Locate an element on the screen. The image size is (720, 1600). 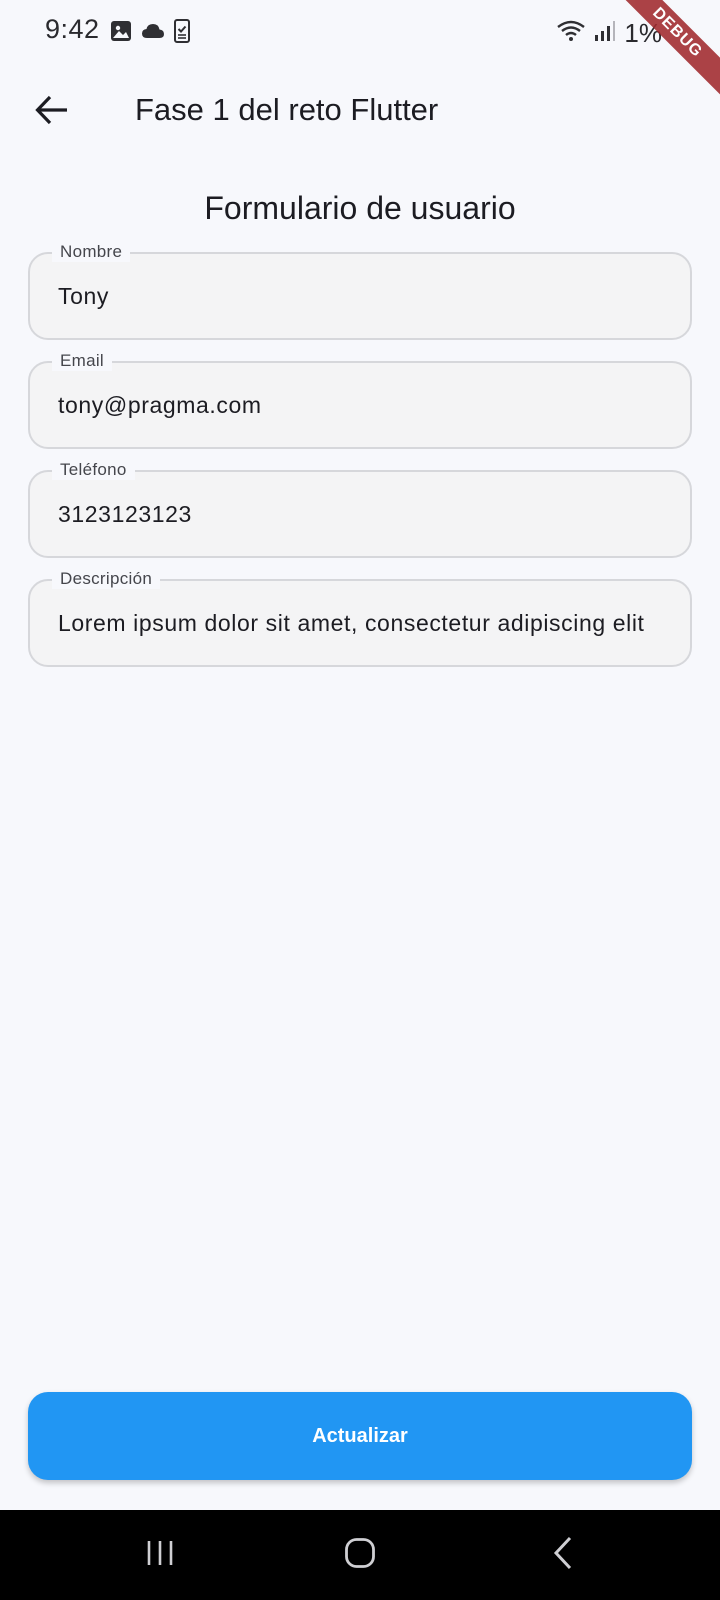
back-nav-button is located at coordinates (563, 1555).